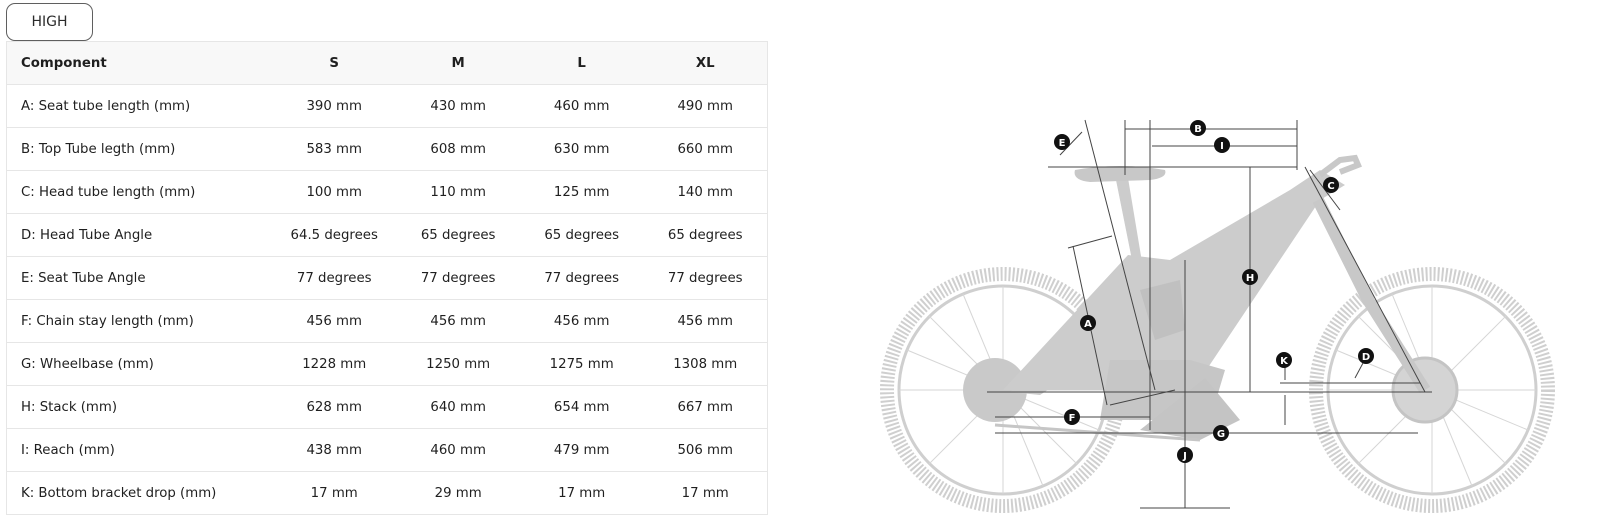  I want to click on tab-label: HIGH, so click(49, 22).